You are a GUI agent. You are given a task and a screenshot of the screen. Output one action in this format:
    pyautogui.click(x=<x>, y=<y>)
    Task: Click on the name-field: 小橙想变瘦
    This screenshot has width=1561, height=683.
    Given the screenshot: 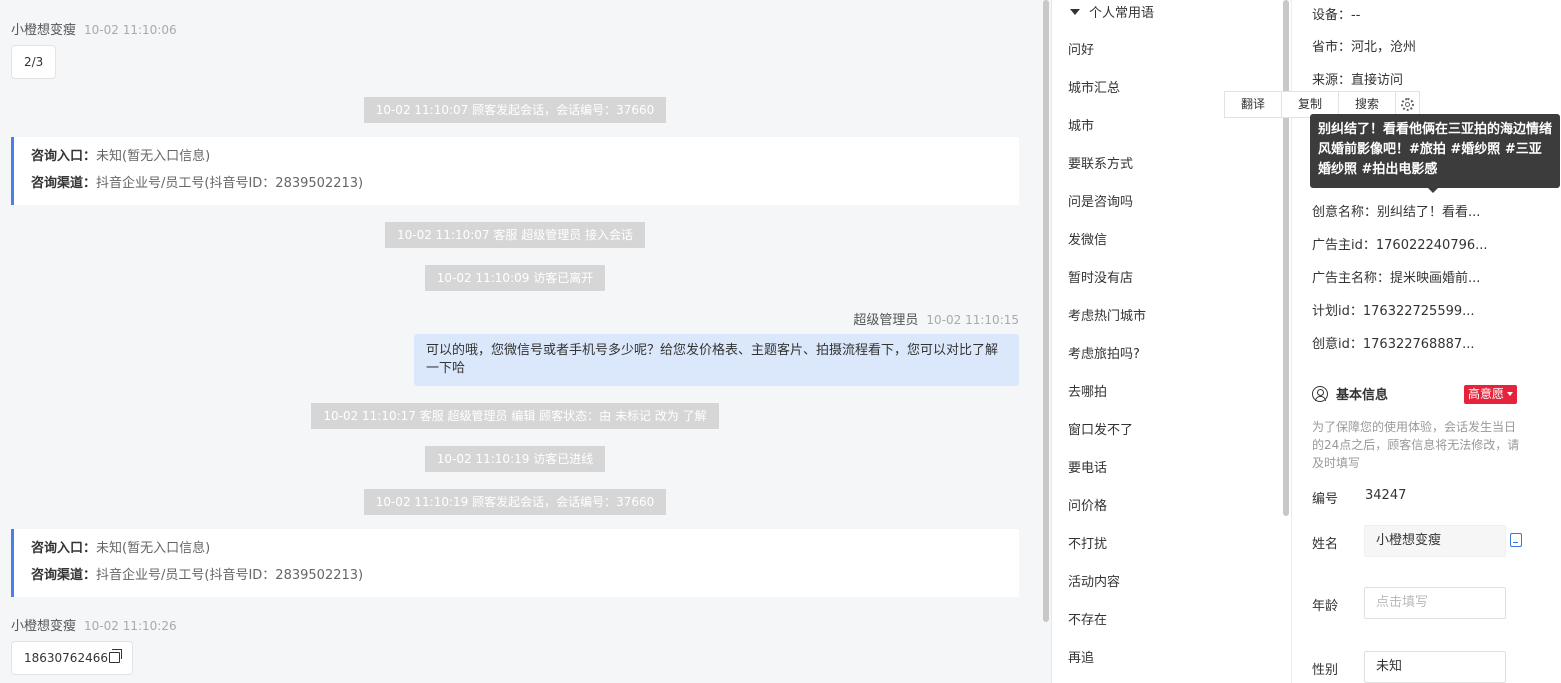 What is the action you would take?
    pyautogui.click(x=1435, y=541)
    